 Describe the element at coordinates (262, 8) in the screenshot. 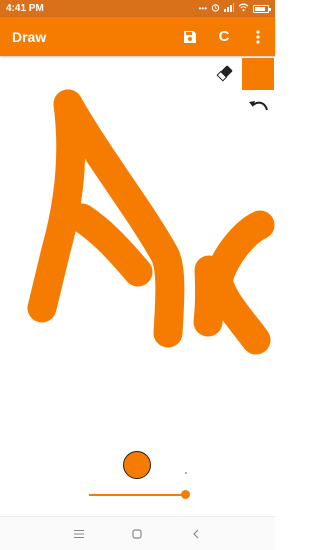

I see `battery-icon` at that location.